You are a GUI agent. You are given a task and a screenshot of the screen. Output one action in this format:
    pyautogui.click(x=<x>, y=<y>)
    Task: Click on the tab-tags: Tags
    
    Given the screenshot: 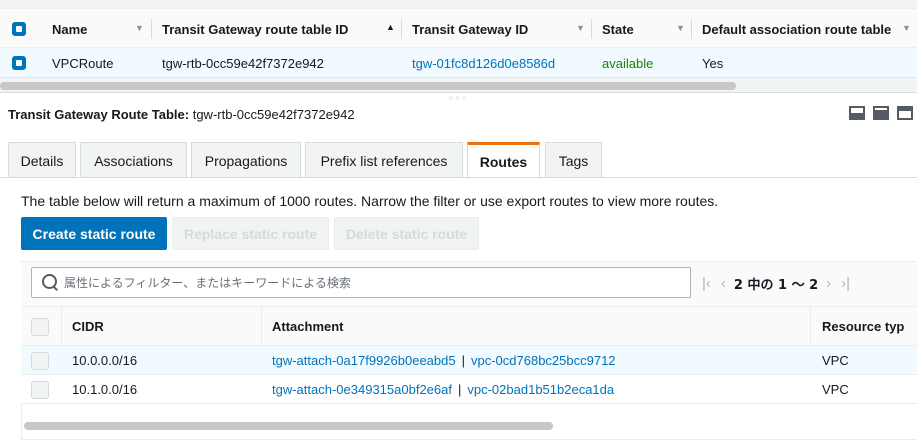 What is the action you would take?
    pyautogui.click(x=573, y=160)
    